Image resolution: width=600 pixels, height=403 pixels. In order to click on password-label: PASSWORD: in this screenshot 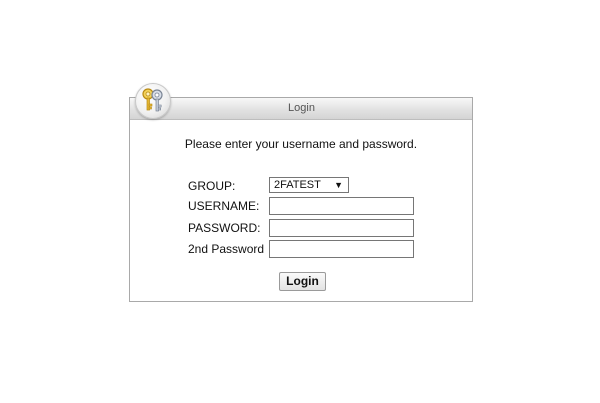, I will do `click(224, 228)`.